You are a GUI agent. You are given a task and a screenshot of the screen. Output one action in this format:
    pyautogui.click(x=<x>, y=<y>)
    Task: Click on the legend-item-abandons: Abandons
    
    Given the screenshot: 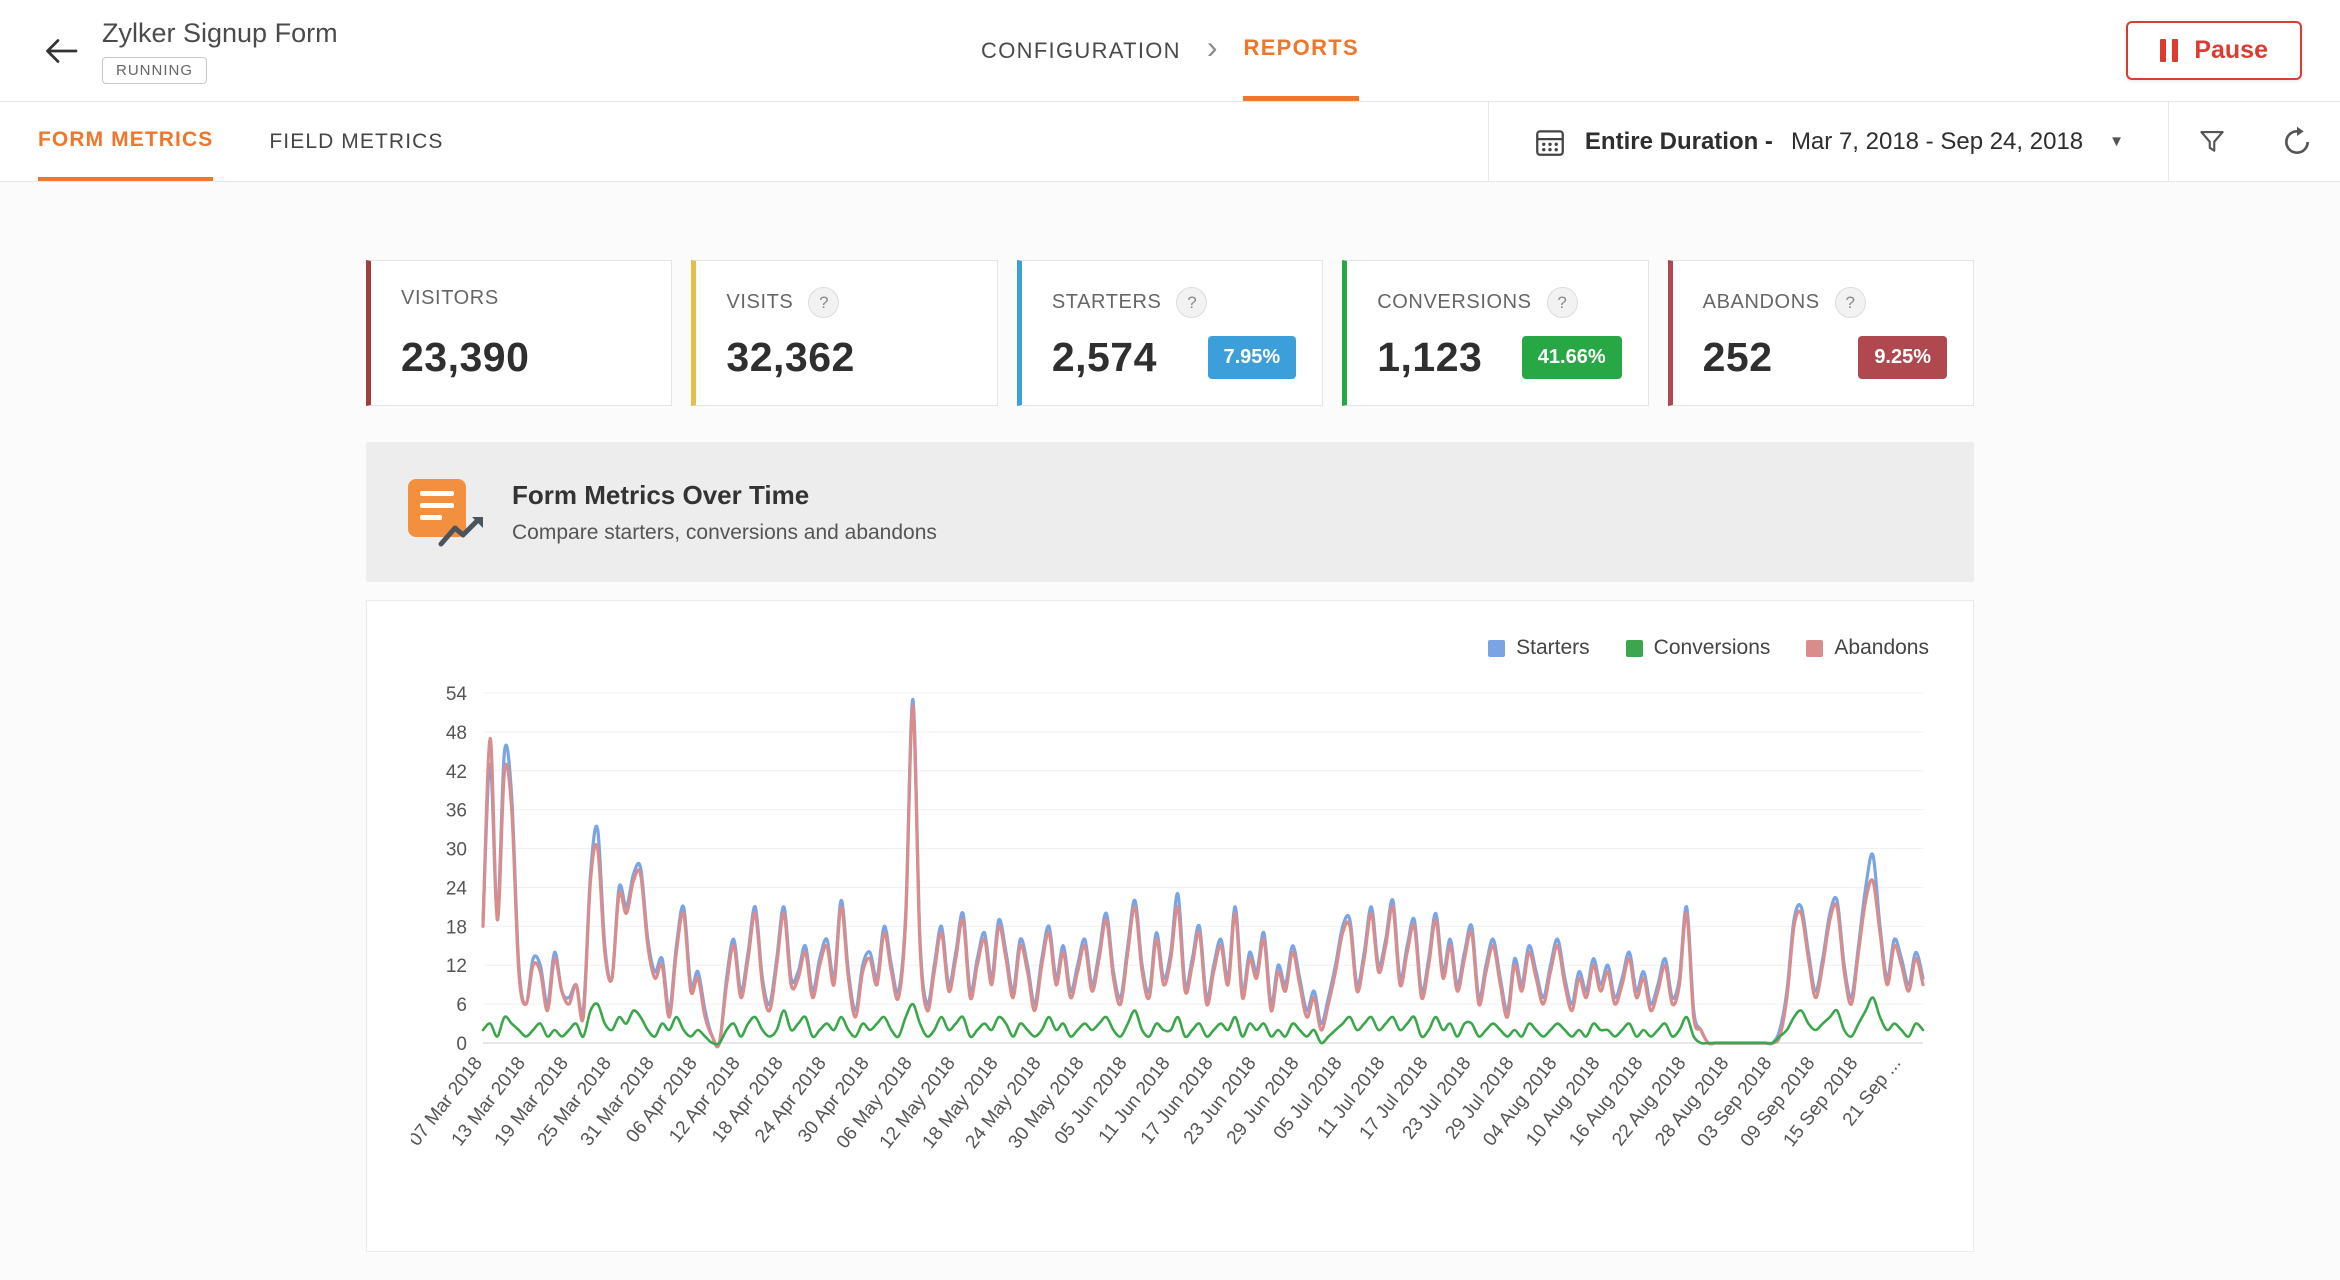 What is the action you would take?
    pyautogui.click(x=1867, y=648)
    